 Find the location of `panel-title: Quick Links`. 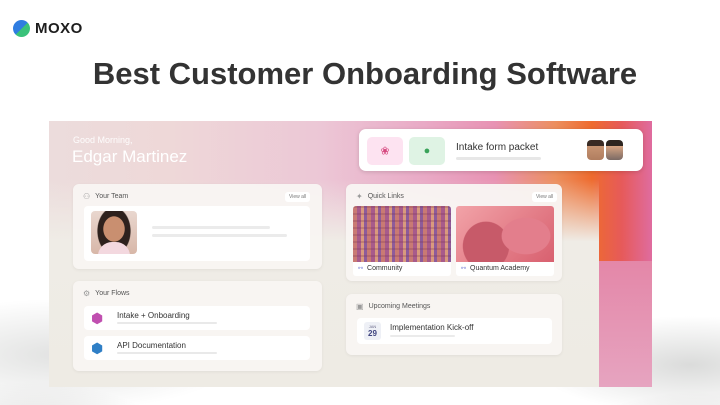

panel-title: Quick Links is located at coordinates (385, 196).